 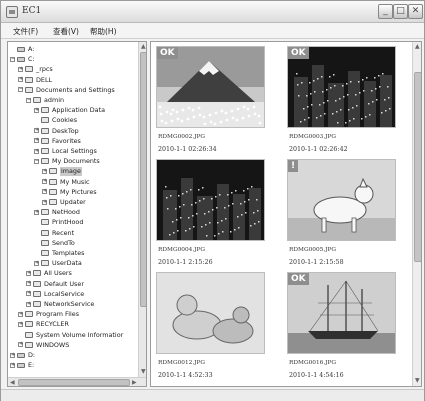 I want to click on ok-badge: OK, so click(x=167, y=53).